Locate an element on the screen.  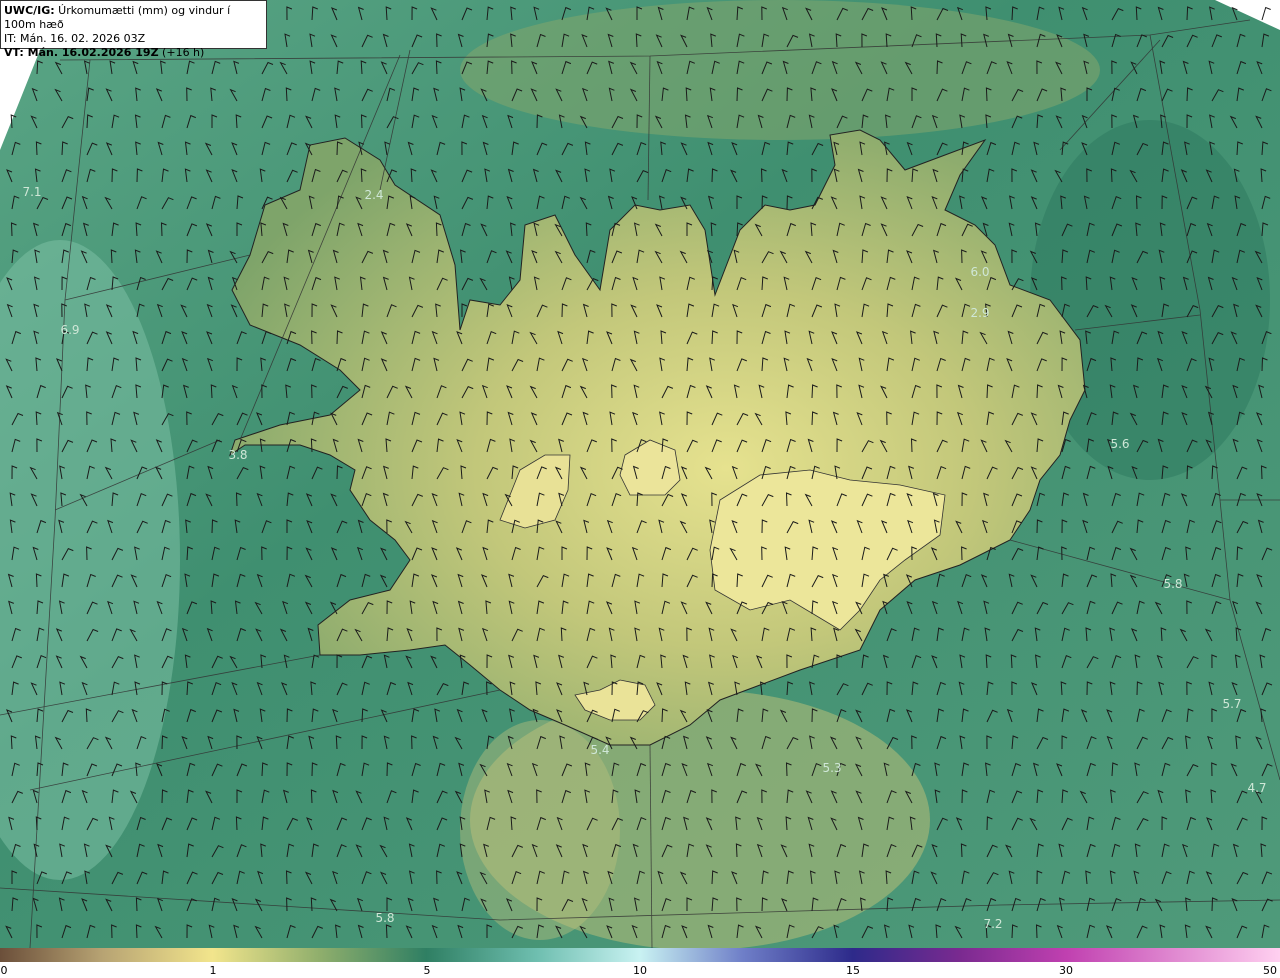
valid-line: VT: Mán. 16.02.2026 19Z (+16 h) is located at coordinates (133, 53).